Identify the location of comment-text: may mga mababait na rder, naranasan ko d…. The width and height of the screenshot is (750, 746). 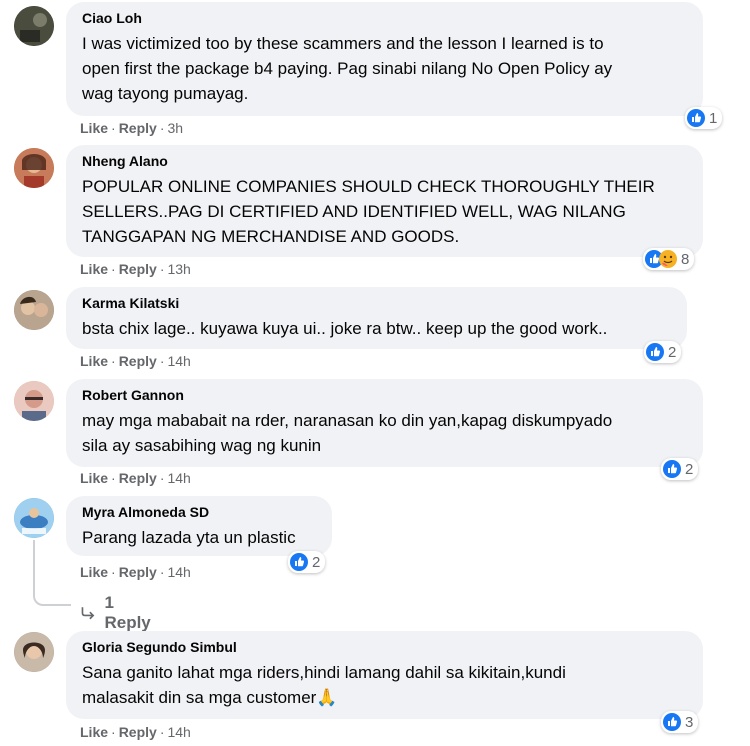
(347, 433).